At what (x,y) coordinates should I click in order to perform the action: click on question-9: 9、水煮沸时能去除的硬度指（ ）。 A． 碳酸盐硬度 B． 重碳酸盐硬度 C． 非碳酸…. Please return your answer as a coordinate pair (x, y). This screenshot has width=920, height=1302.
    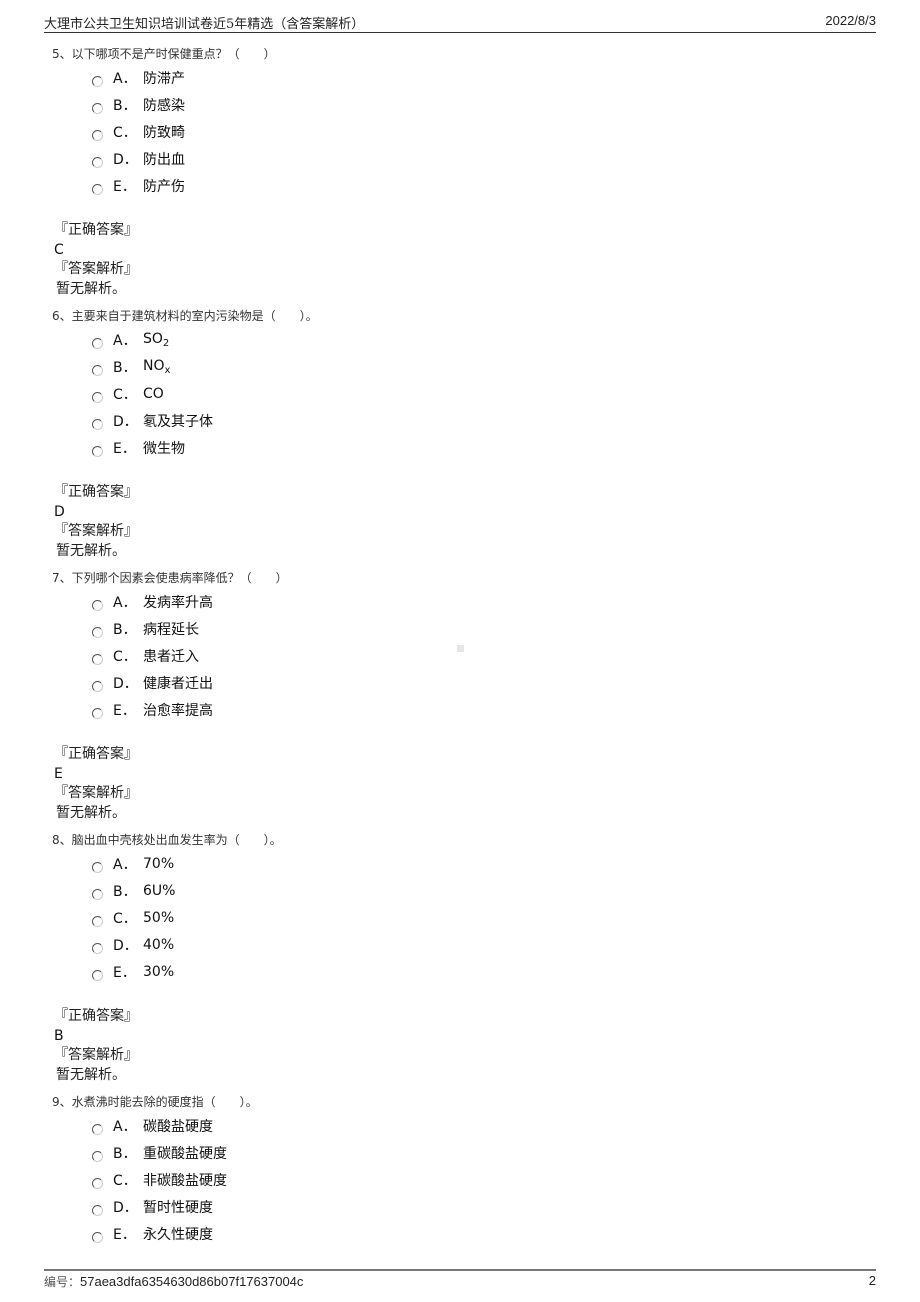
    Looking at the image, I should click on (155, 1169).